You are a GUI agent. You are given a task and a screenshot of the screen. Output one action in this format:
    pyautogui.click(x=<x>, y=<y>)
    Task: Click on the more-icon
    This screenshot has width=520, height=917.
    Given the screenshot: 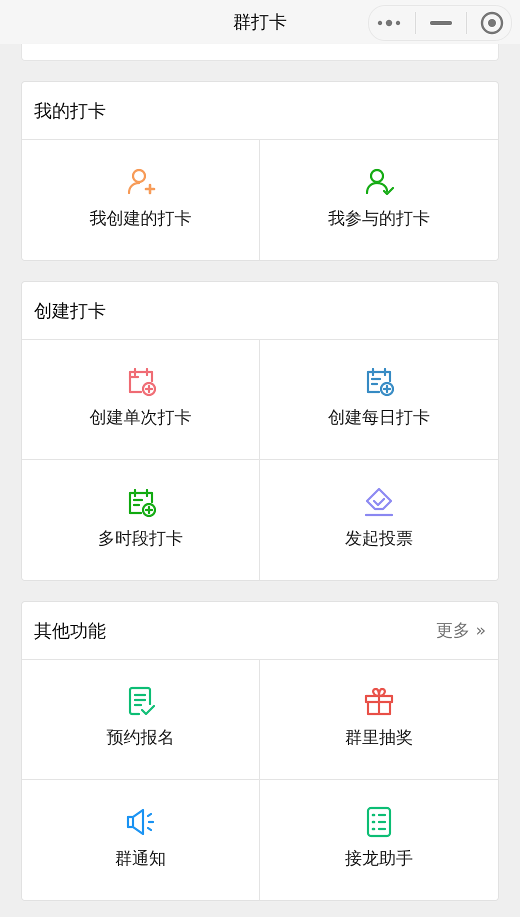 What is the action you would take?
    pyautogui.click(x=389, y=23)
    